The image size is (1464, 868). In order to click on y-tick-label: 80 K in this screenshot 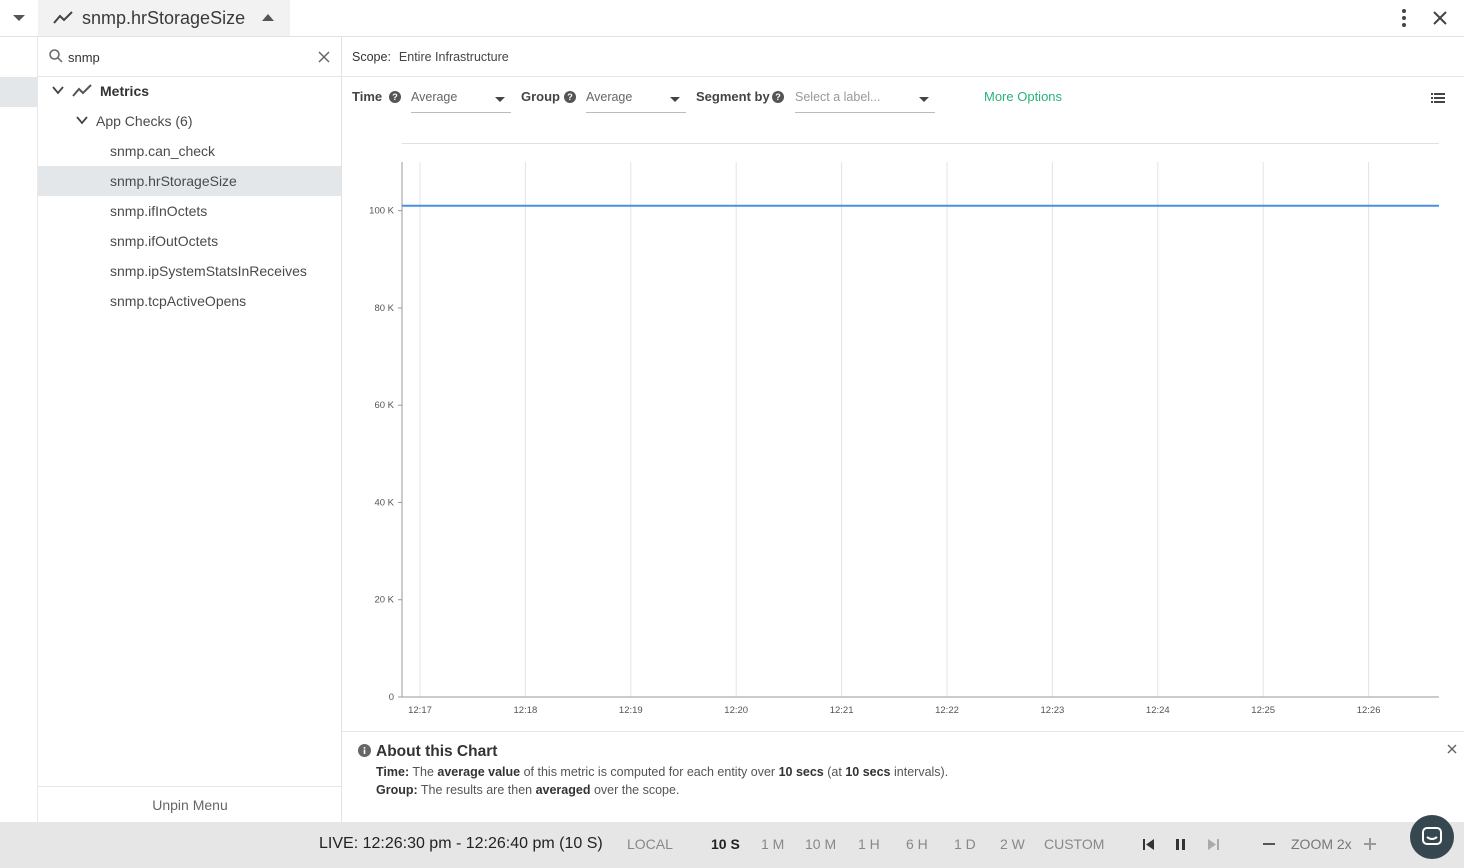, I will do `click(384, 308)`.